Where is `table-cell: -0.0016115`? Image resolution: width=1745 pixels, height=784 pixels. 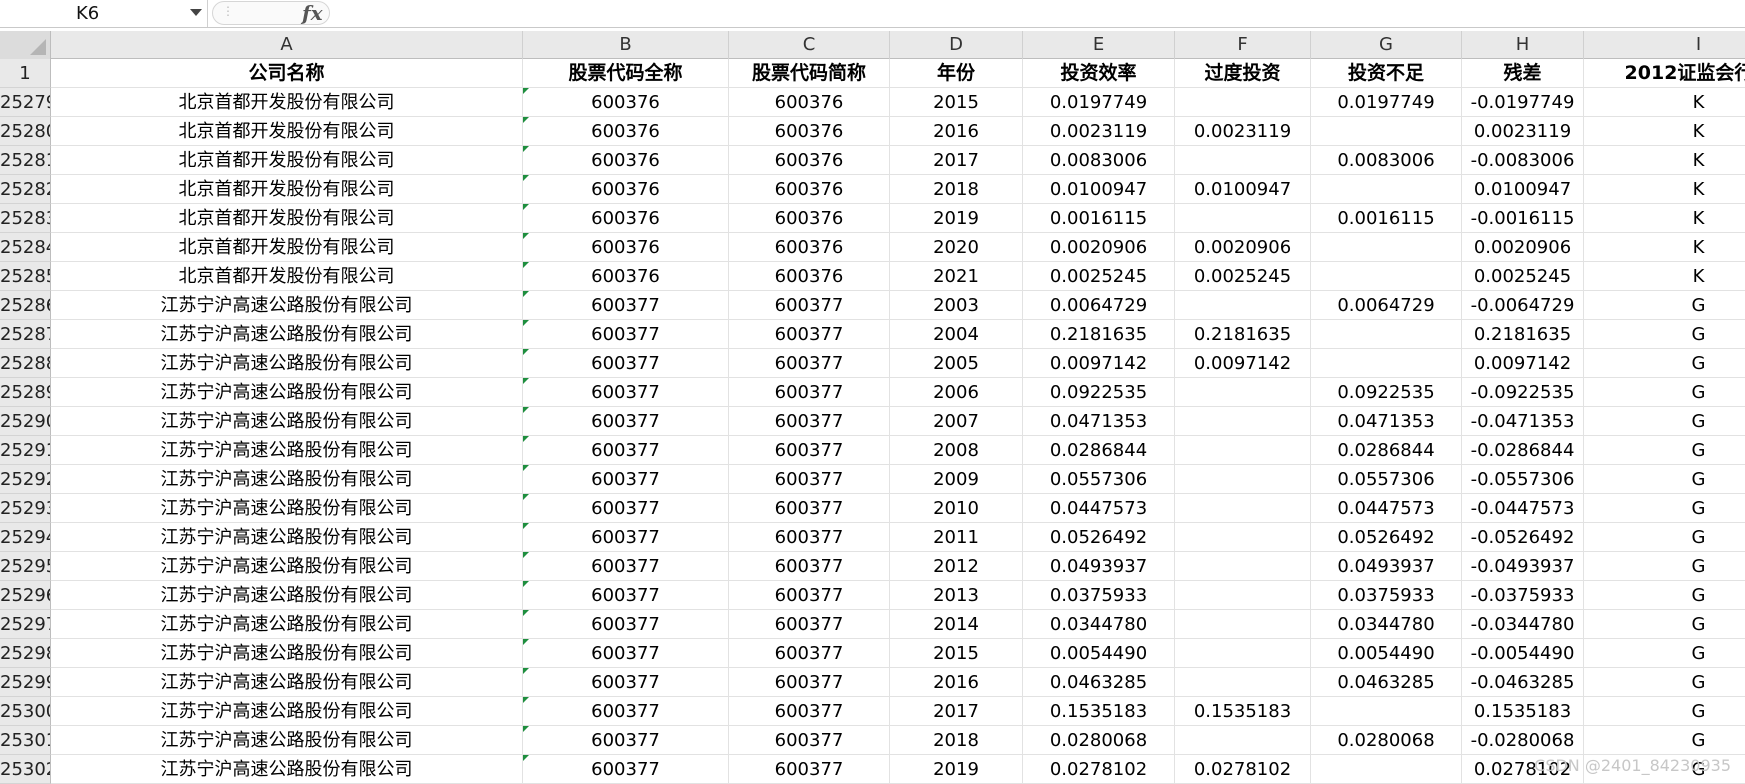
table-cell: -0.0016115 is located at coordinates (1523, 218).